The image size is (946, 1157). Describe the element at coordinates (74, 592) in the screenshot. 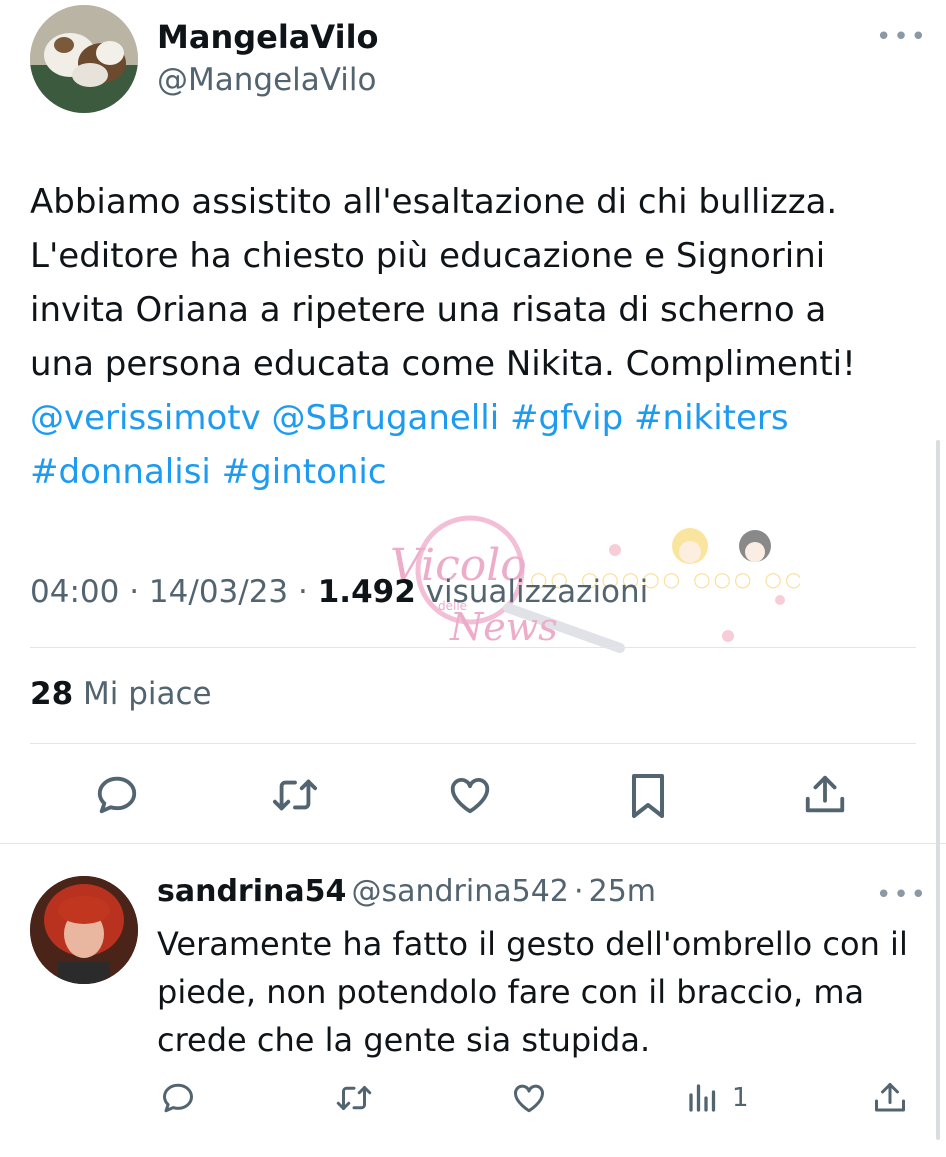

I see `tweet-time: 04:00` at that location.